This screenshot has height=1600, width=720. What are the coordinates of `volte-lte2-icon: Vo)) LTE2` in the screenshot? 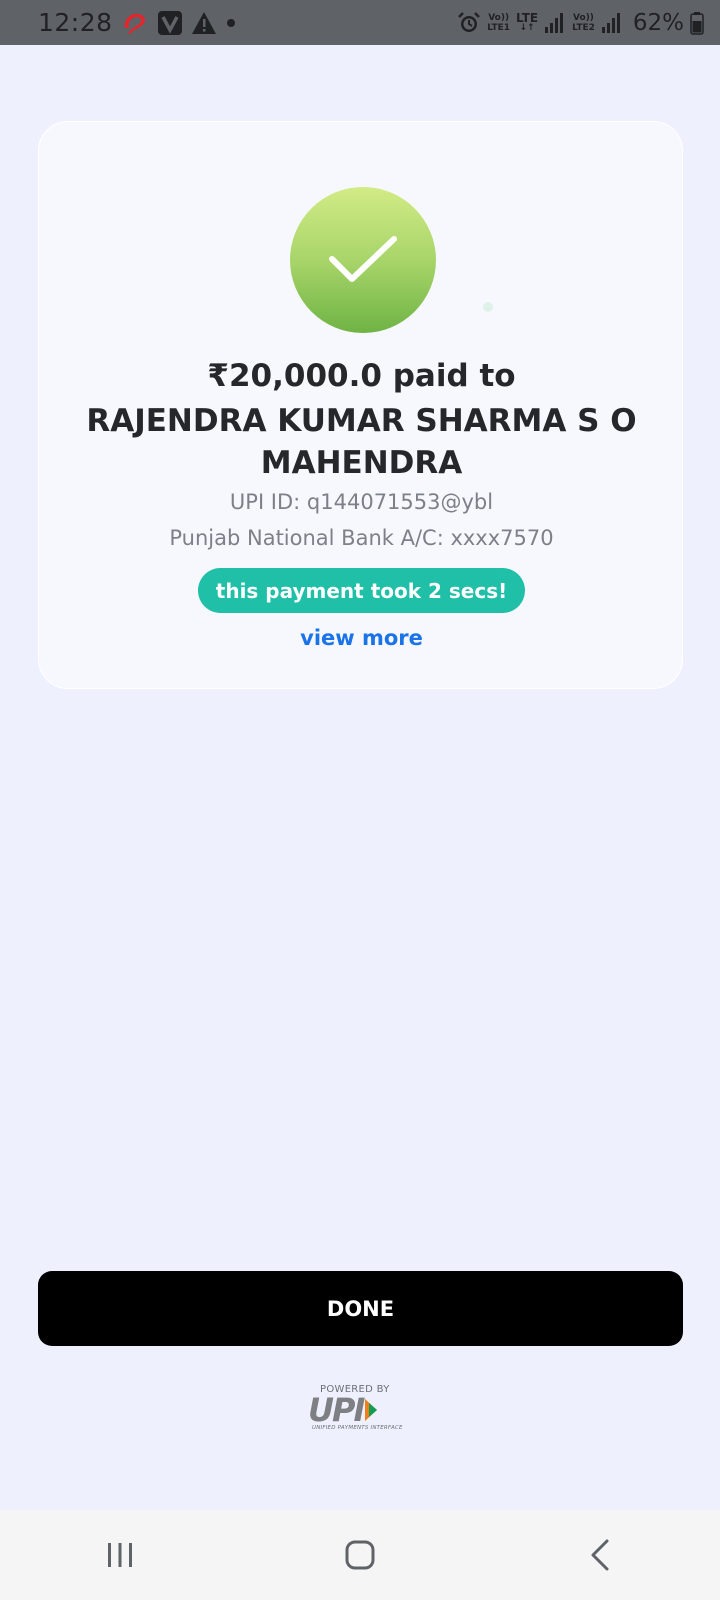 It's located at (583, 22).